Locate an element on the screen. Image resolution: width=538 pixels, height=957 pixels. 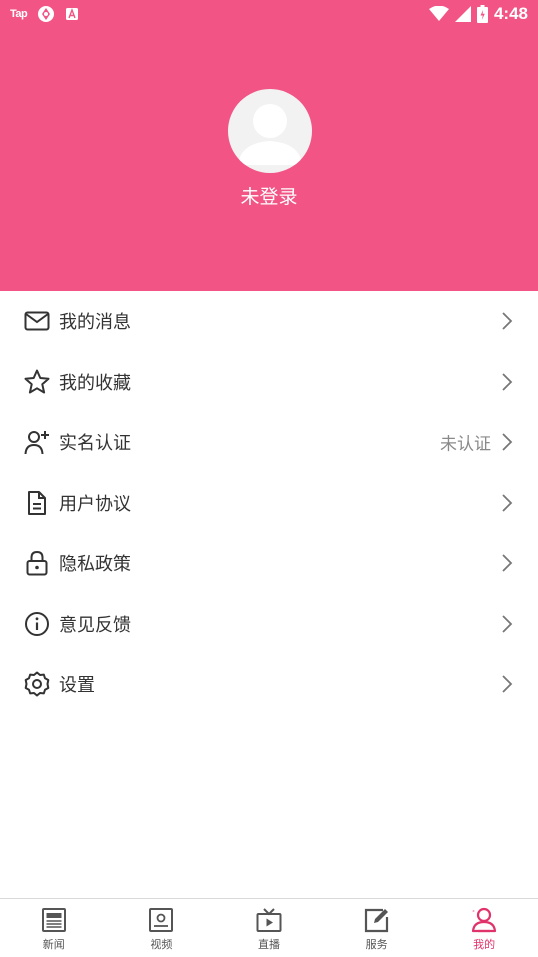
mail-icon is located at coordinates (37, 321).